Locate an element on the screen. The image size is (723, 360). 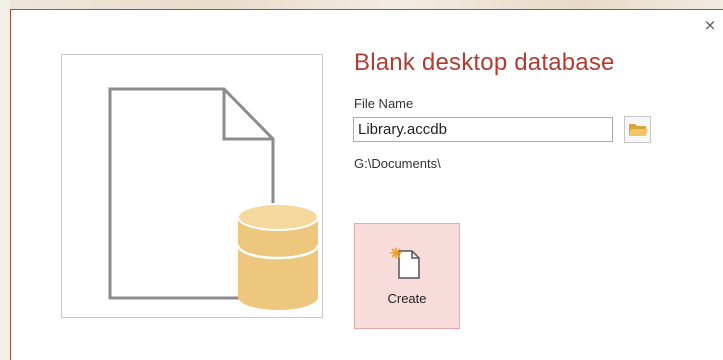
file-name-label: File Name is located at coordinates (384, 103).